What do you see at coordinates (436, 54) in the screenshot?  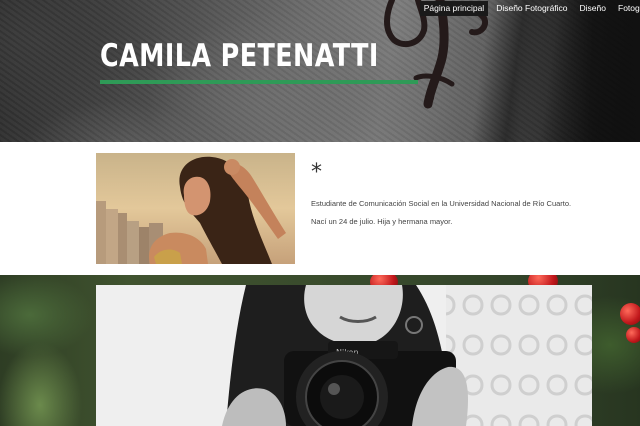 I see `tattoo-graphic` at bounding box center [436, 54].